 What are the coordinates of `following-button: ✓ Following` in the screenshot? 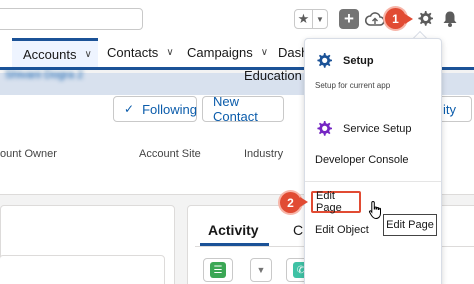 It's located at (155, 109).